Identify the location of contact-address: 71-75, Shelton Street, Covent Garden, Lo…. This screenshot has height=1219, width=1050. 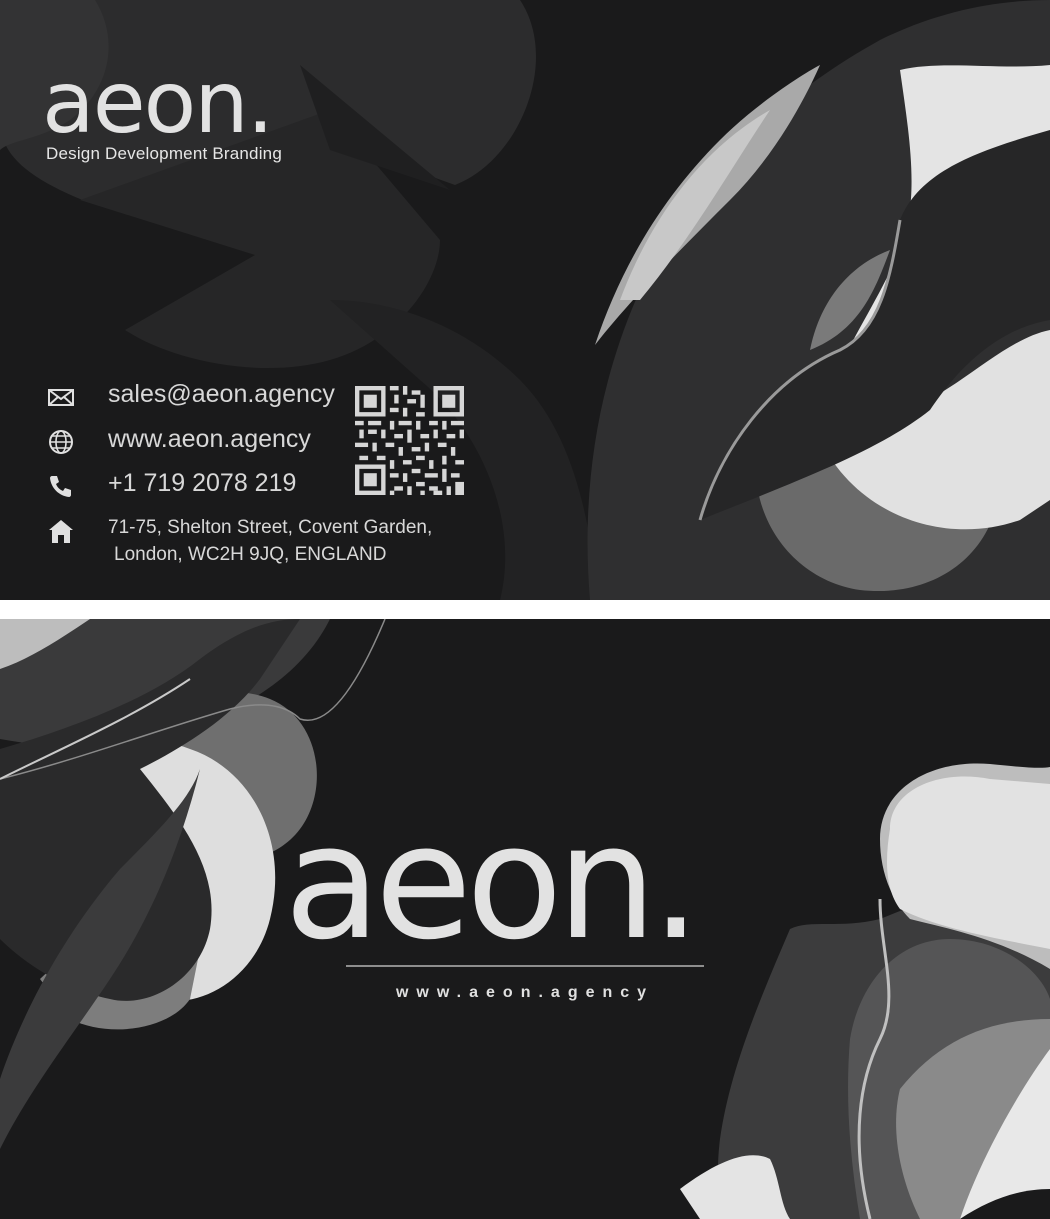
(270, 541).